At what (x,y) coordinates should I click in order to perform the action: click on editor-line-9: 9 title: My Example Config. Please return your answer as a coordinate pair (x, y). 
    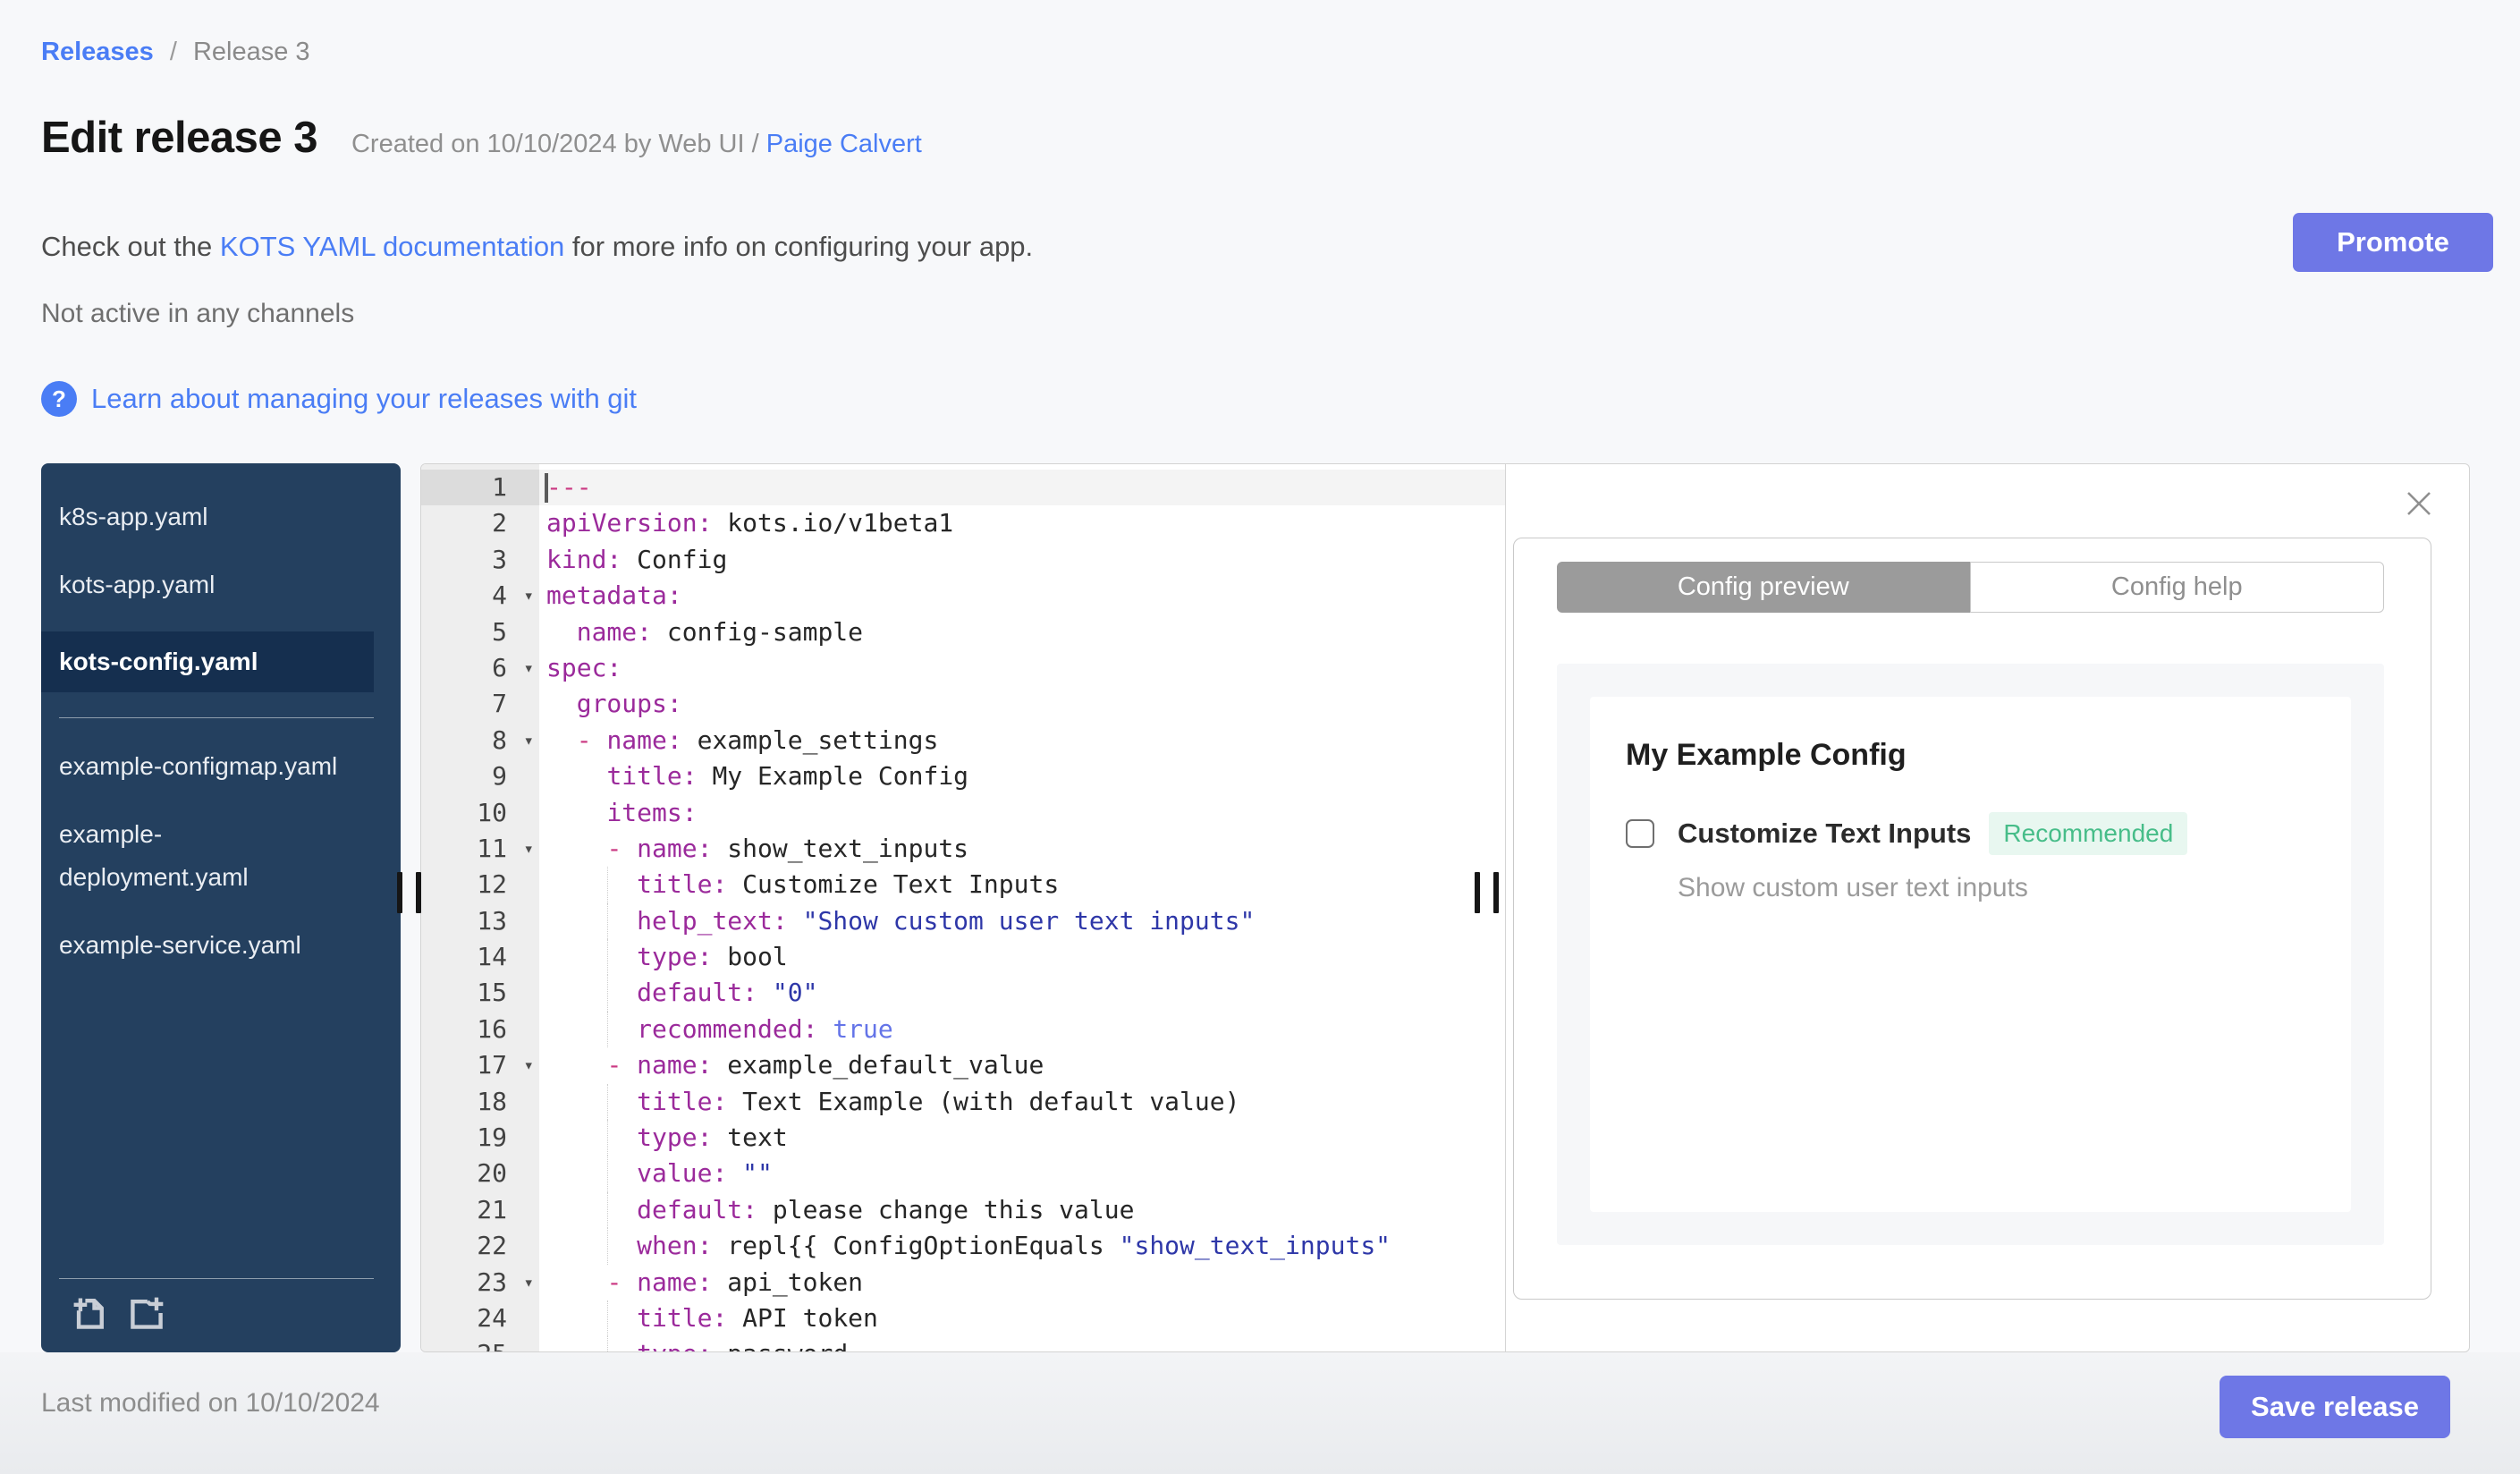
    Looking at the image, I should click on (963, 776).